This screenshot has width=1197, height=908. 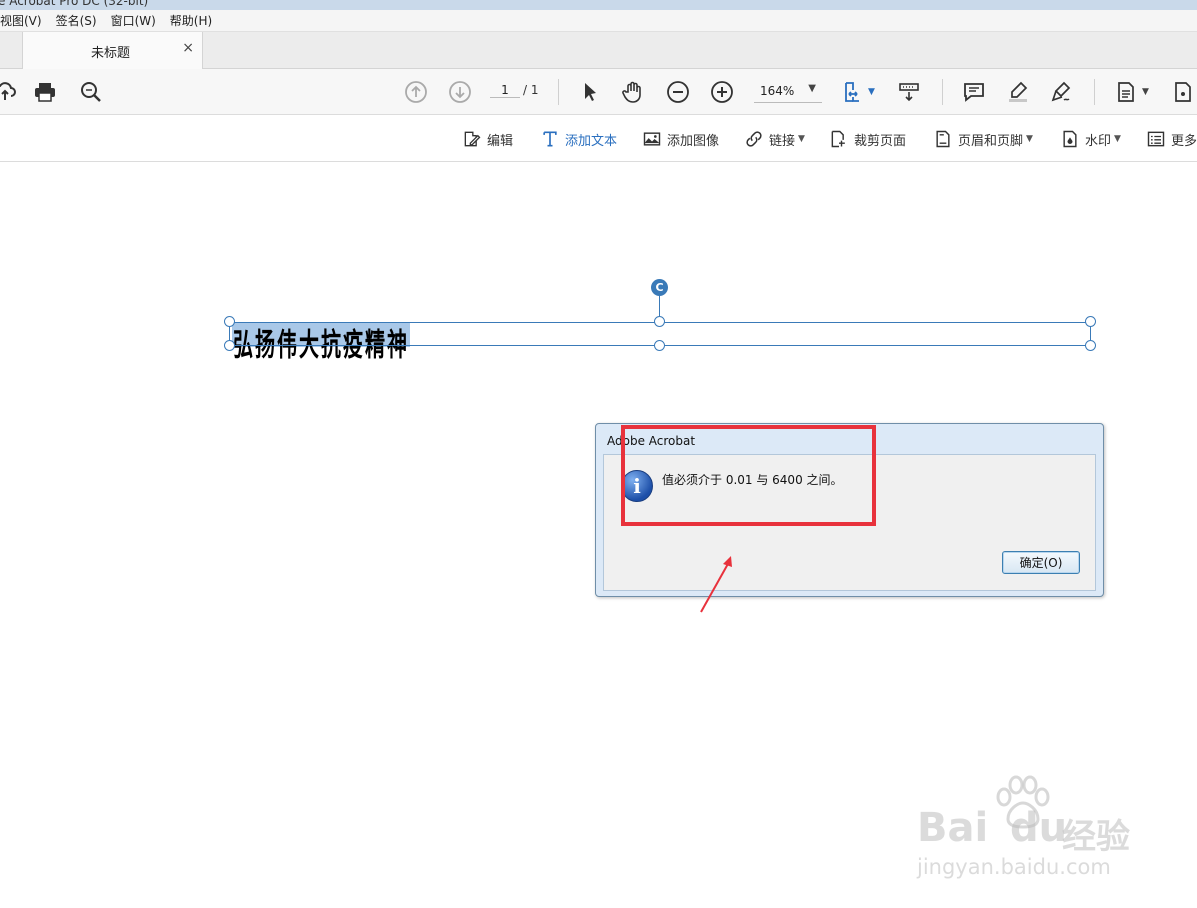 I want to click on watermark-url: jingyan.baidu.com, so click(x=1014, y=867).